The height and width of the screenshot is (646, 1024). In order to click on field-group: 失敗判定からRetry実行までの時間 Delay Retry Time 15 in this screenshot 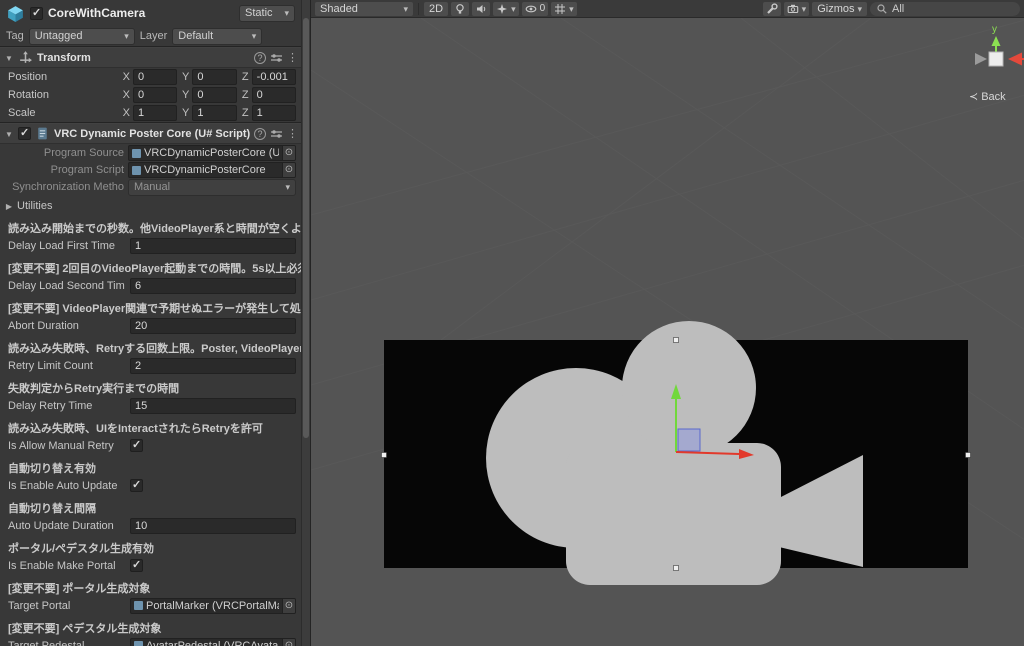, I will do `click(150, 398)`.